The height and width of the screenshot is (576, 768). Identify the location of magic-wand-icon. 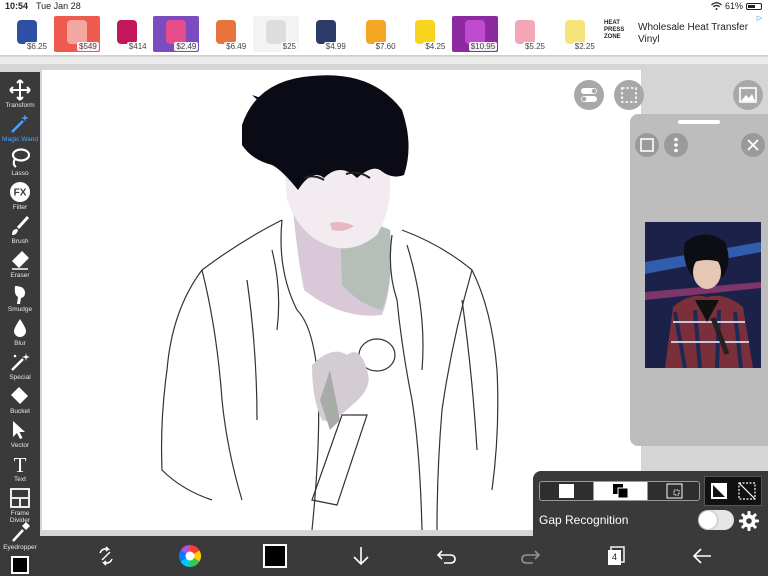
(20, 123).